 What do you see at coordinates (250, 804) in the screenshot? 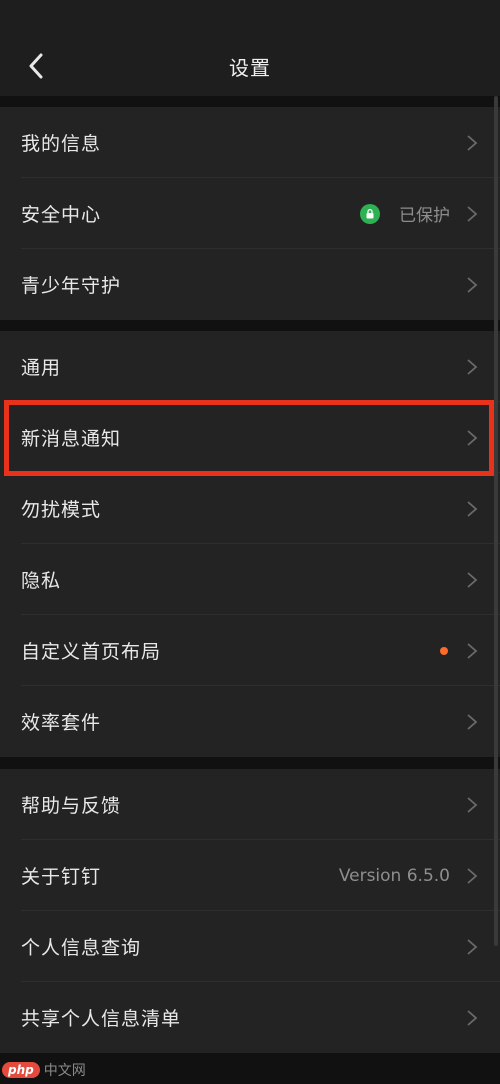
I see `settings-item-help-feedback: 帮助与反馈` at bounding box center [250, 804].